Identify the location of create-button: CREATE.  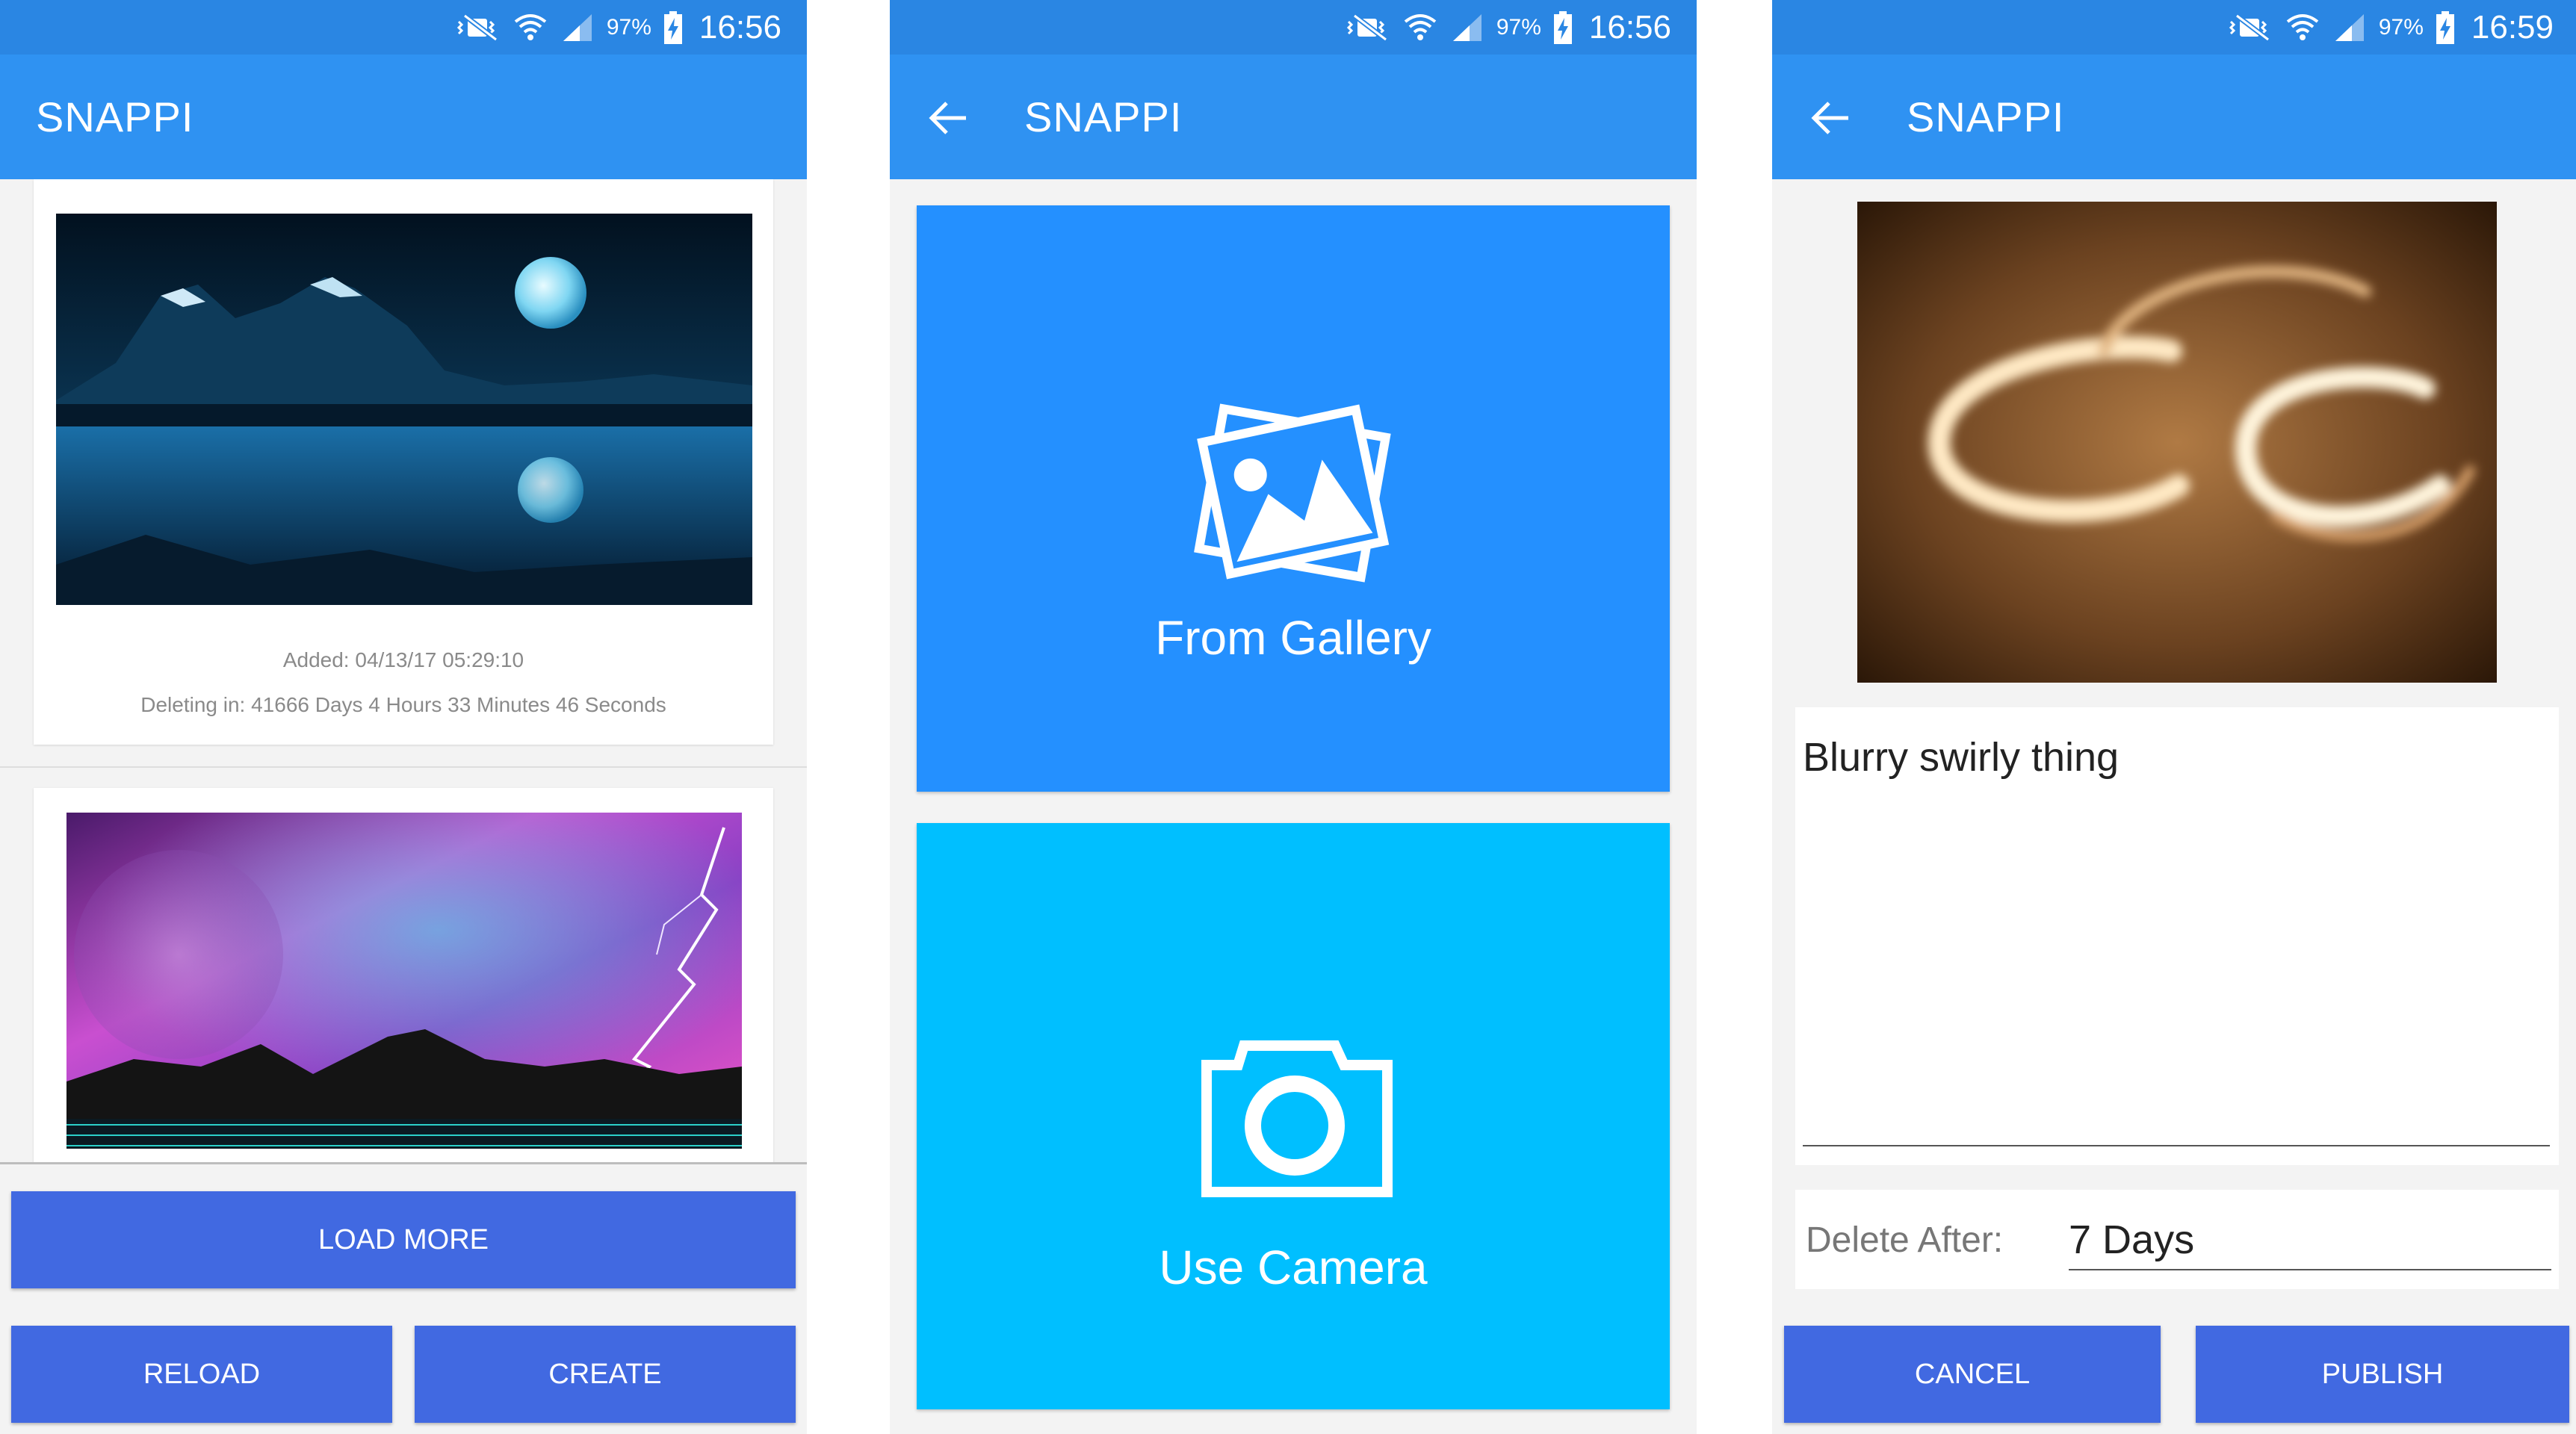
(605, 1374).